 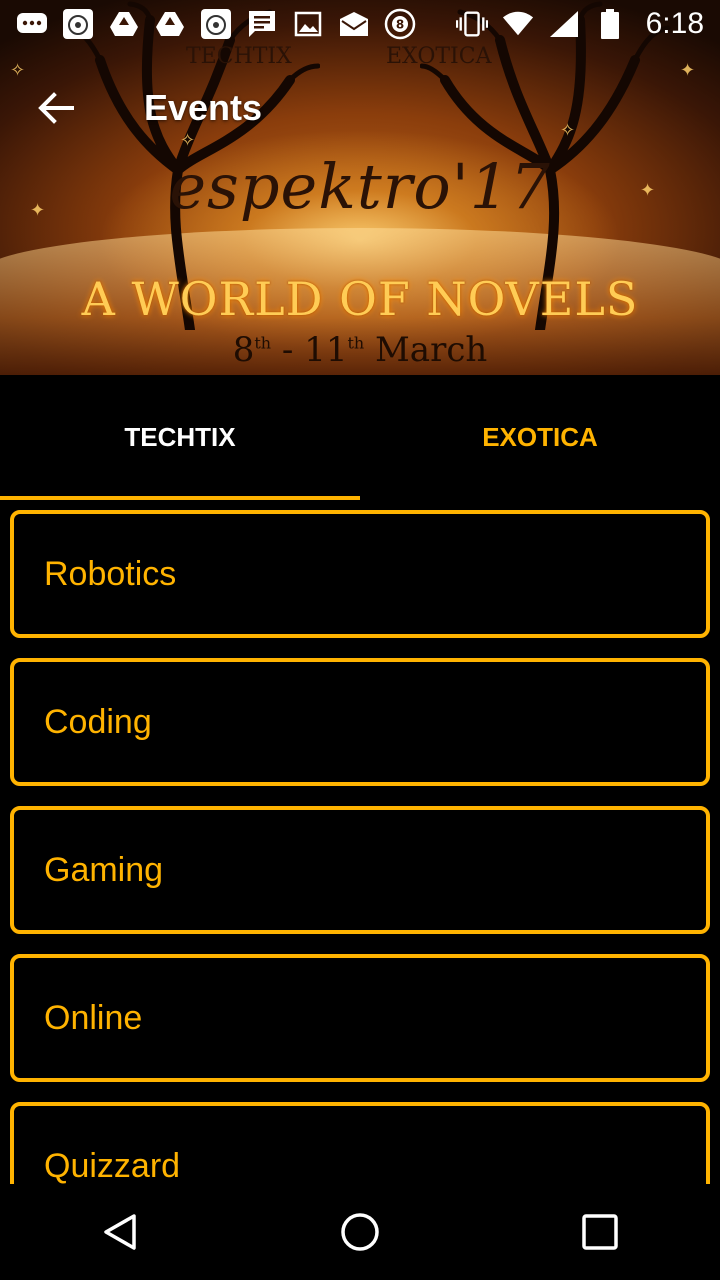 What do you see at coordinates (93, 1017) in the screenshot?
I see `event-label: Online` at bounding box center [93, 1017].